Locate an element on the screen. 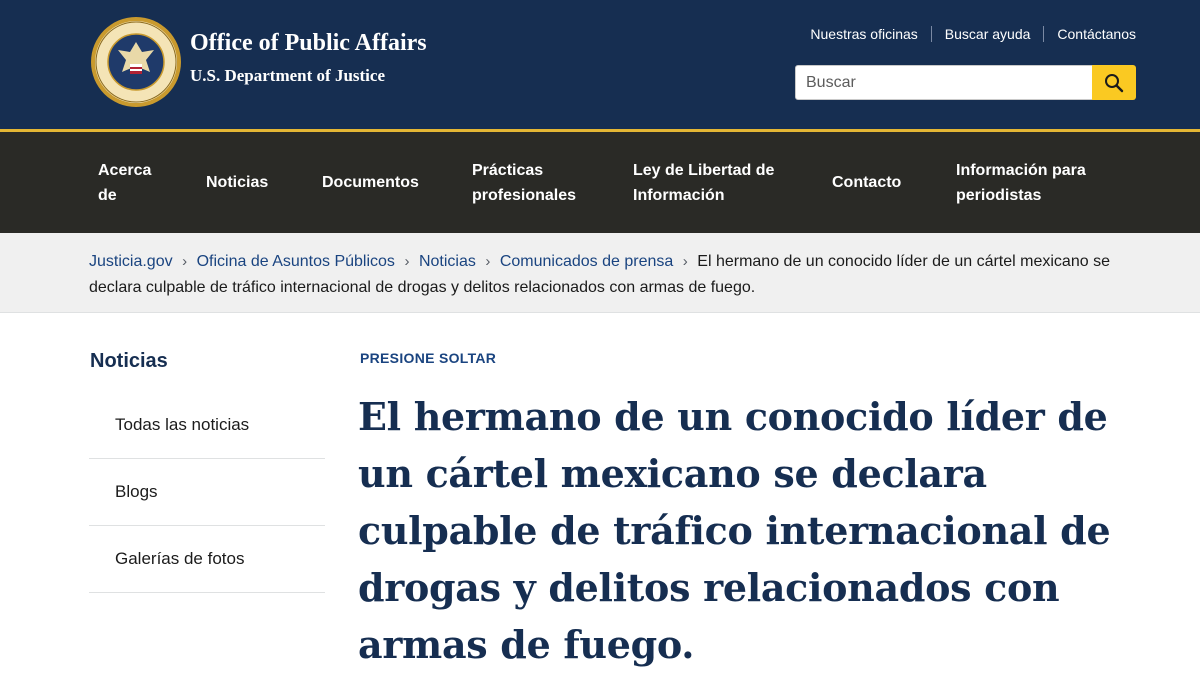  search-button is located at coordinates (1114, 82).